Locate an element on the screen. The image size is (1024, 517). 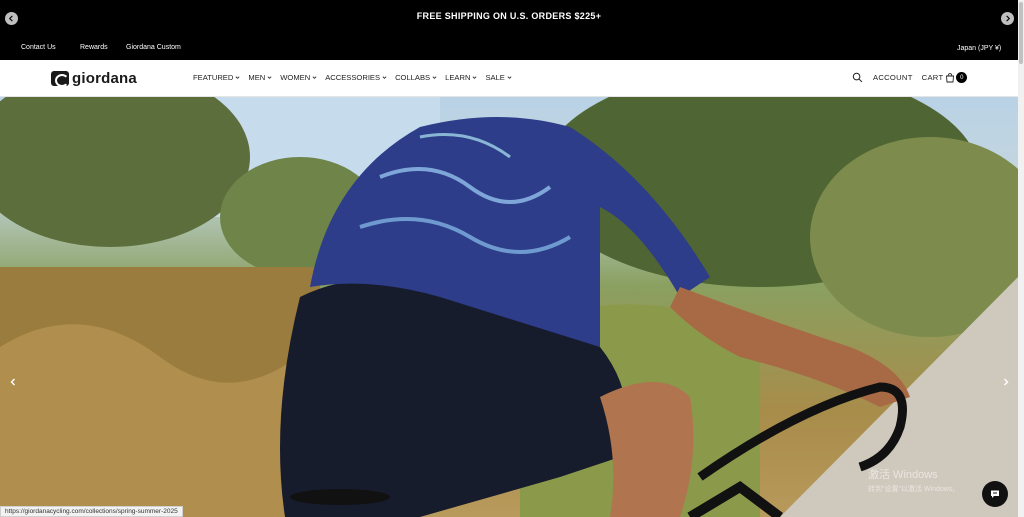
nav-item-featured: FEATURED is located at coordinates (216, 77).